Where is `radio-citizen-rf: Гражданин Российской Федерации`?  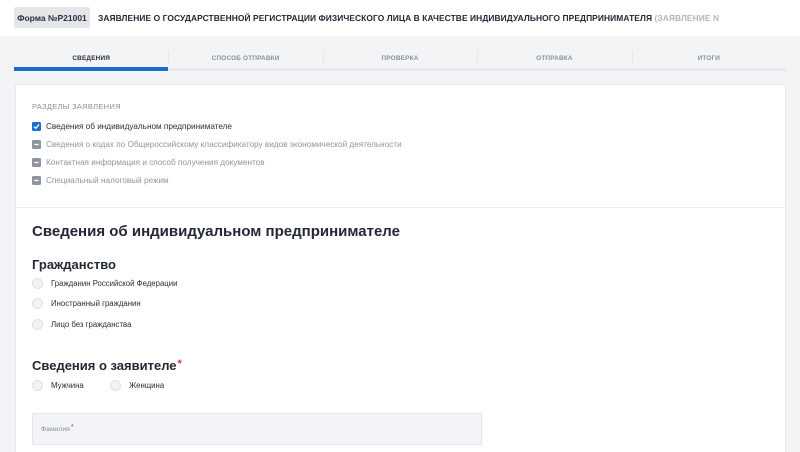 radio-citizen-rf: Гражданин Российской Федерации is located at coordinates (104, 283).